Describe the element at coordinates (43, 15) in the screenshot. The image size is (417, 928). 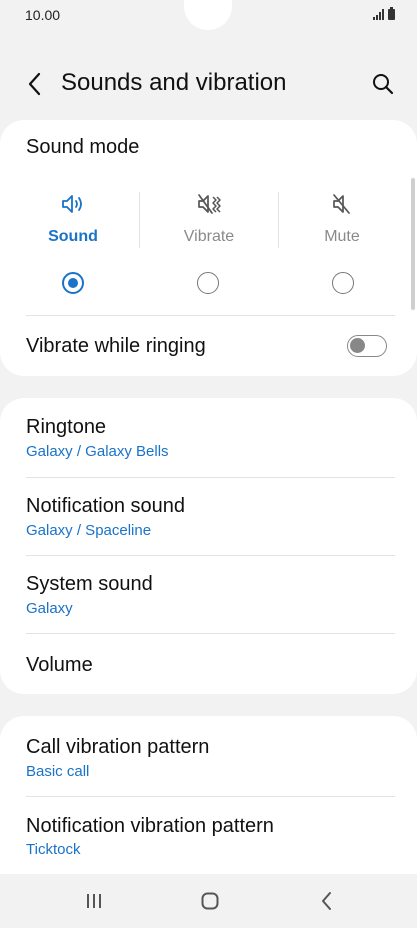
I see `status-time: 10.00` at that location.